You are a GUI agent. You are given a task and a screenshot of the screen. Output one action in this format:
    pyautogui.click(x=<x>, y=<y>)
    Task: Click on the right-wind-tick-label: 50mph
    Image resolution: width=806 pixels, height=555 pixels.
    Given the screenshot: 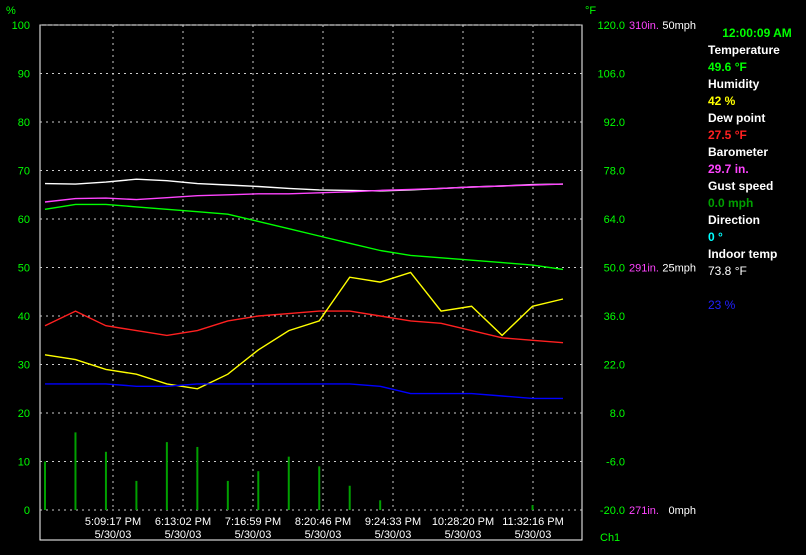 What is the action you would take?
    pyautogui.click(x=679, y=26)
    